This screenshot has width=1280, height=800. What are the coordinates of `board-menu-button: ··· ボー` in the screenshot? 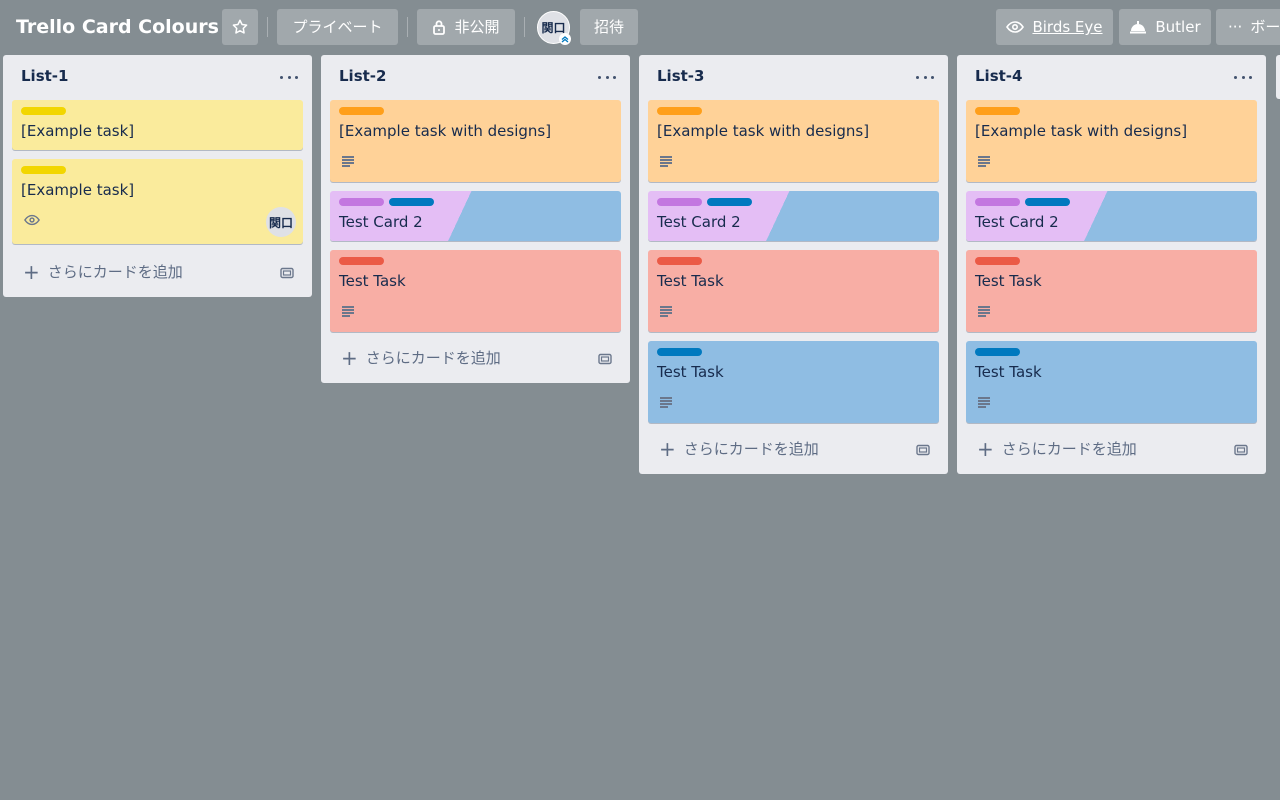 It's located at (1248, 27).